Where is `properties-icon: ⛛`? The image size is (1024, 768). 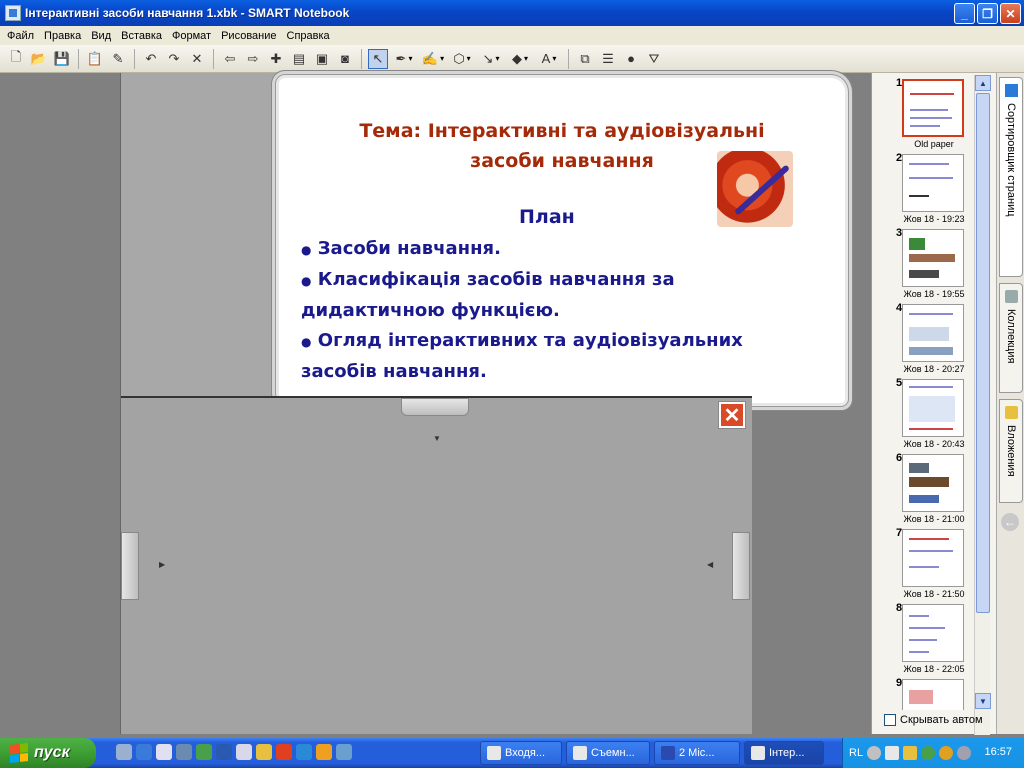
properties-icon: ⛛ is located at coordinates (654, 59).